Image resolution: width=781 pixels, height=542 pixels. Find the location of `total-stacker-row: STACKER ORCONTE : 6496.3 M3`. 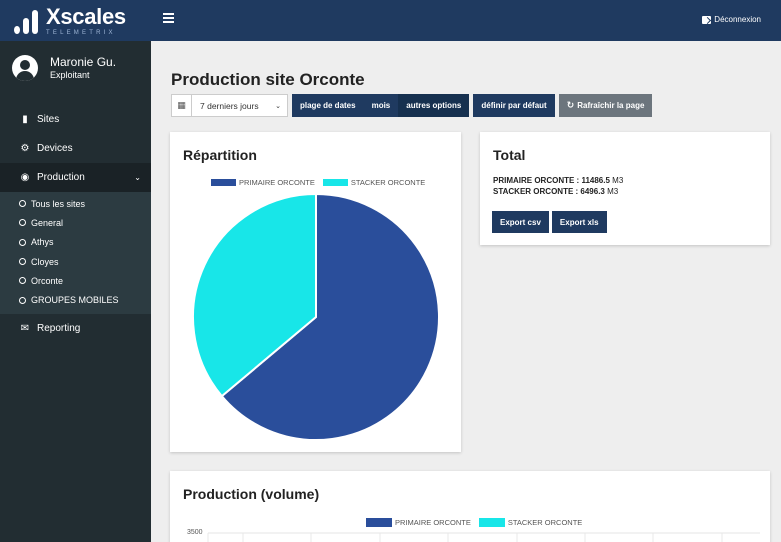

total-stacker-row: STACKER ORCONTE : 6496.3 M3 is located at coordinates (558, 191).